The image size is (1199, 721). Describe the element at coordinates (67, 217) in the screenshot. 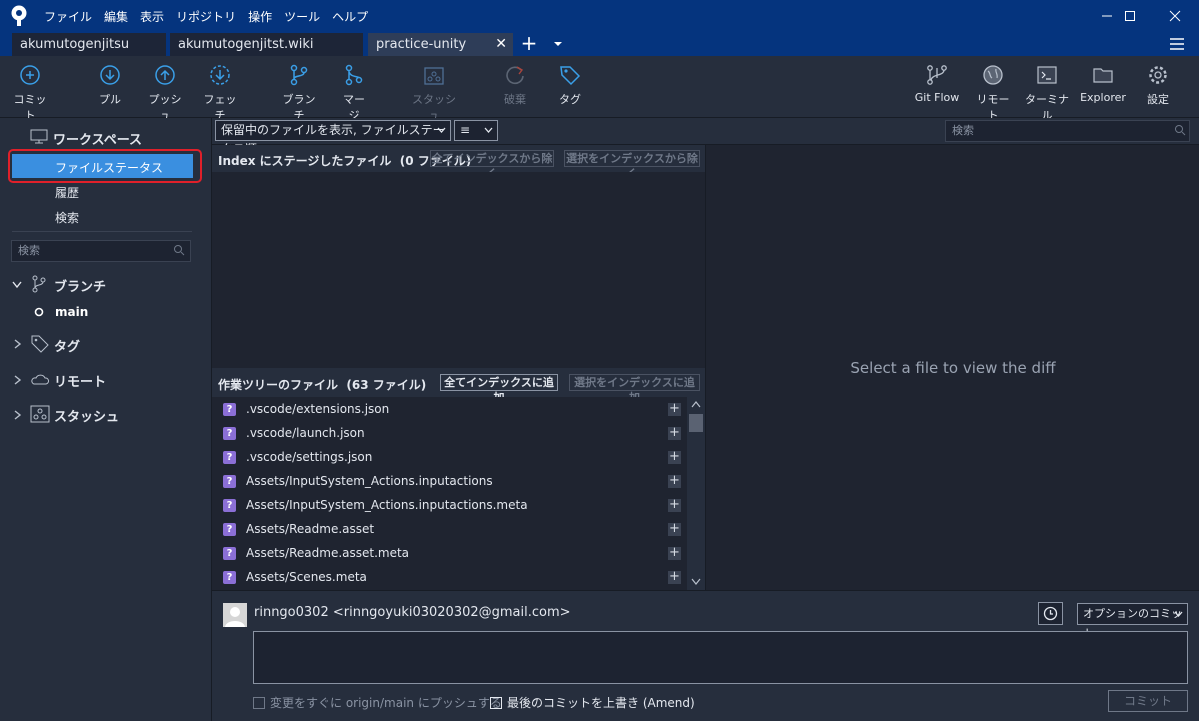

I see `sidebar-item-search: 検索` at that location.